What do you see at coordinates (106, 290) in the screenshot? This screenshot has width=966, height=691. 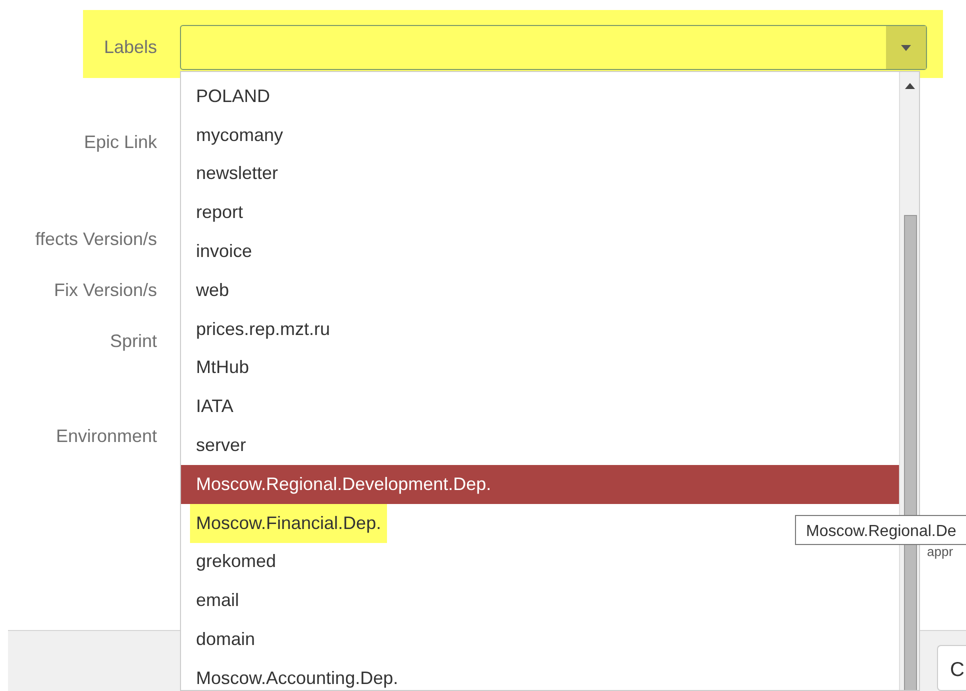 I see `field-label: Fix Version/s` at bounding box center [106, 290].